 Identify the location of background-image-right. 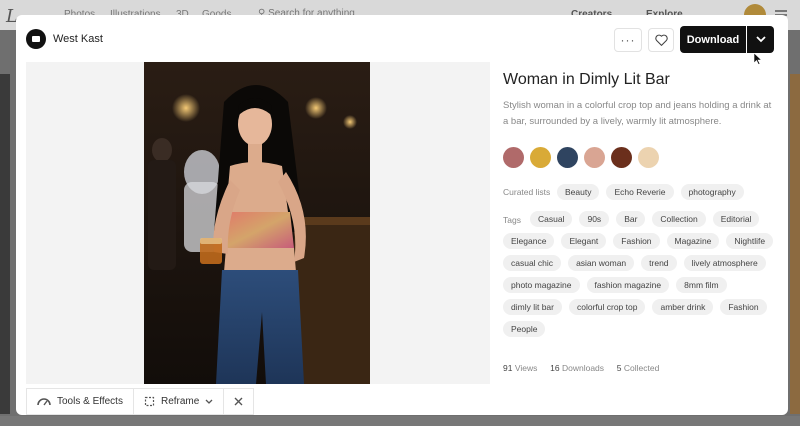
(795, 244).